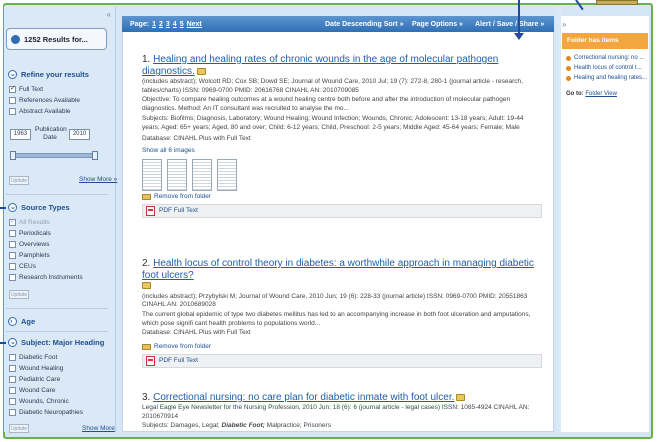 The height and width of the screenshot is (442, 657). What do you see at coordinates (519, 17) in the screenshot?
I see `annotation-arrow` at bounding box center [519, 17].